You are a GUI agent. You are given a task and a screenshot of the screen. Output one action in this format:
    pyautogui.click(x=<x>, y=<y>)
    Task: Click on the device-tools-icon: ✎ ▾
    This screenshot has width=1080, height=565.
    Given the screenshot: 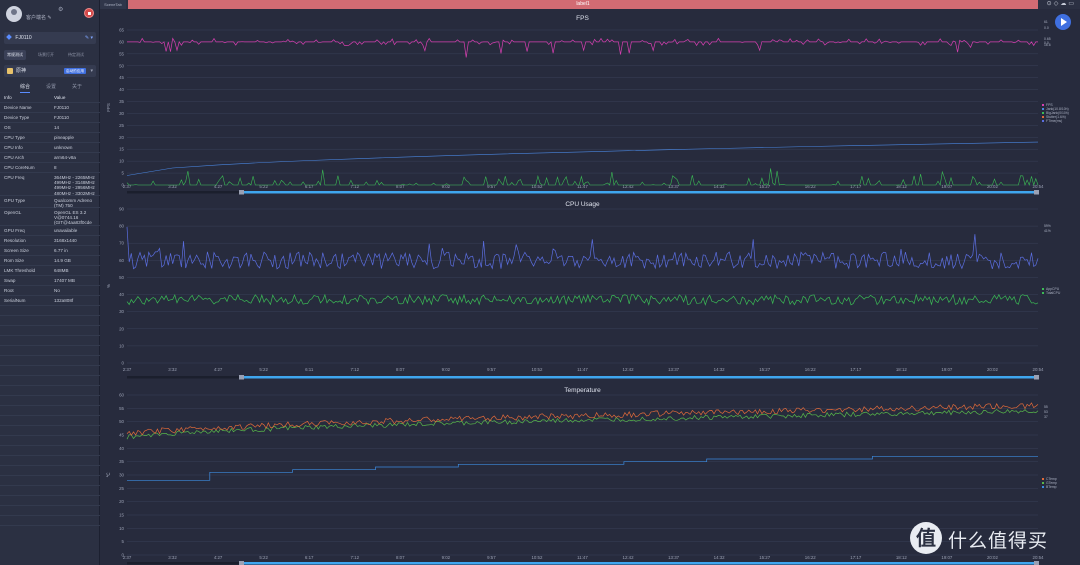 What is the action you would take?
    pyautogui.click(x=89, y=38)
    